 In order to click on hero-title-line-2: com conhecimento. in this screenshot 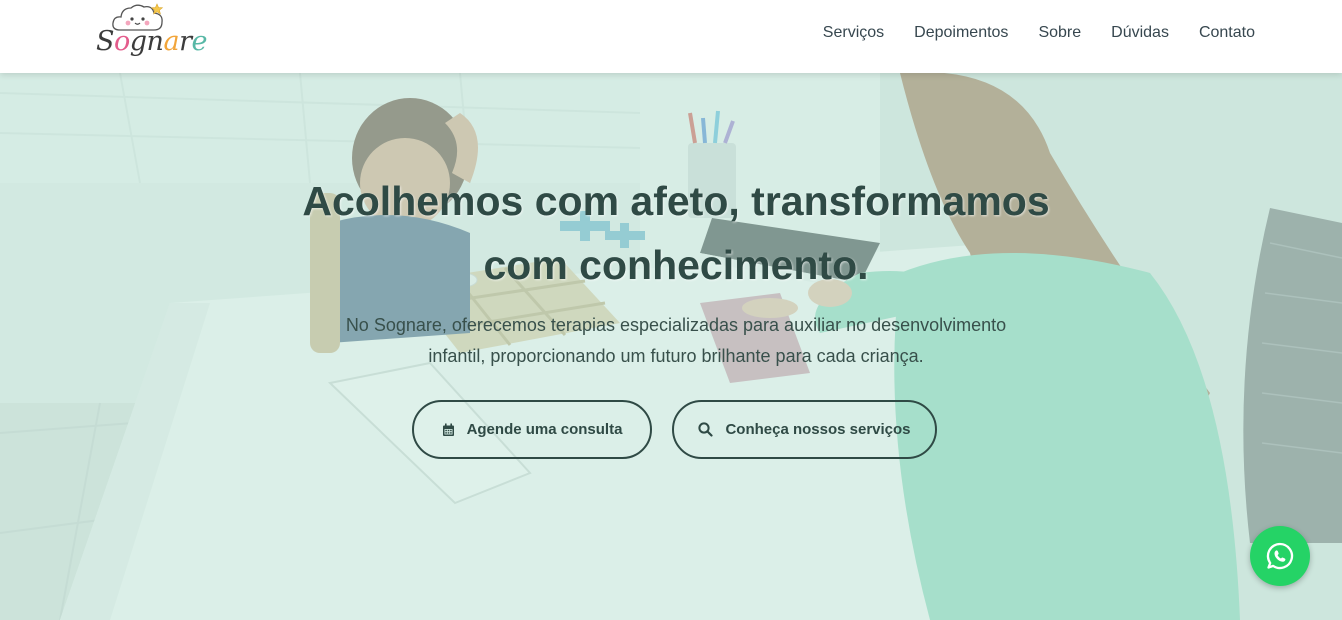, I will do `click(676, 265)`.